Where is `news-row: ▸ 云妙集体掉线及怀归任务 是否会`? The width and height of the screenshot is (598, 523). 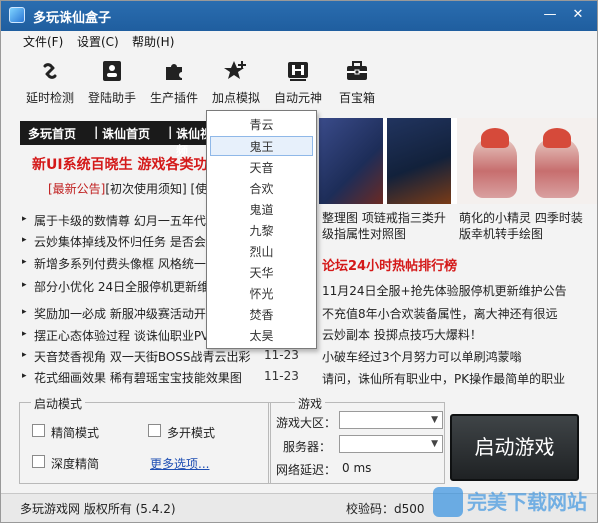
news-row: ▸ 云妙集体掉线及怀归任务 是否会 is located at coordinates (115, 242).